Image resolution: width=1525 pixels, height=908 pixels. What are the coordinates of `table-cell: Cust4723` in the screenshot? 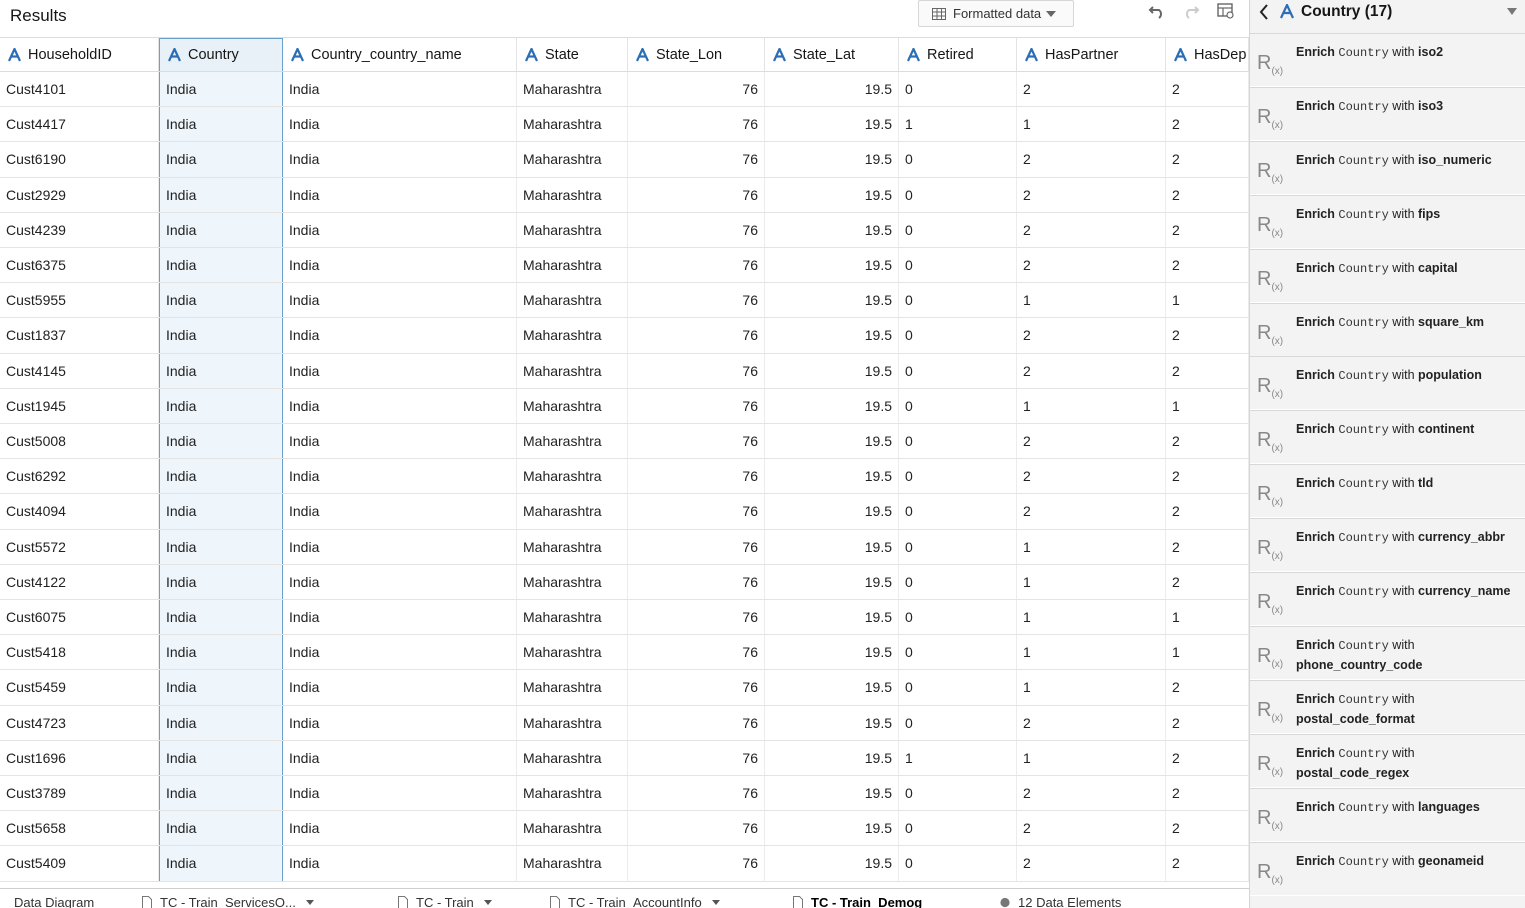 It's located at (79, 722).